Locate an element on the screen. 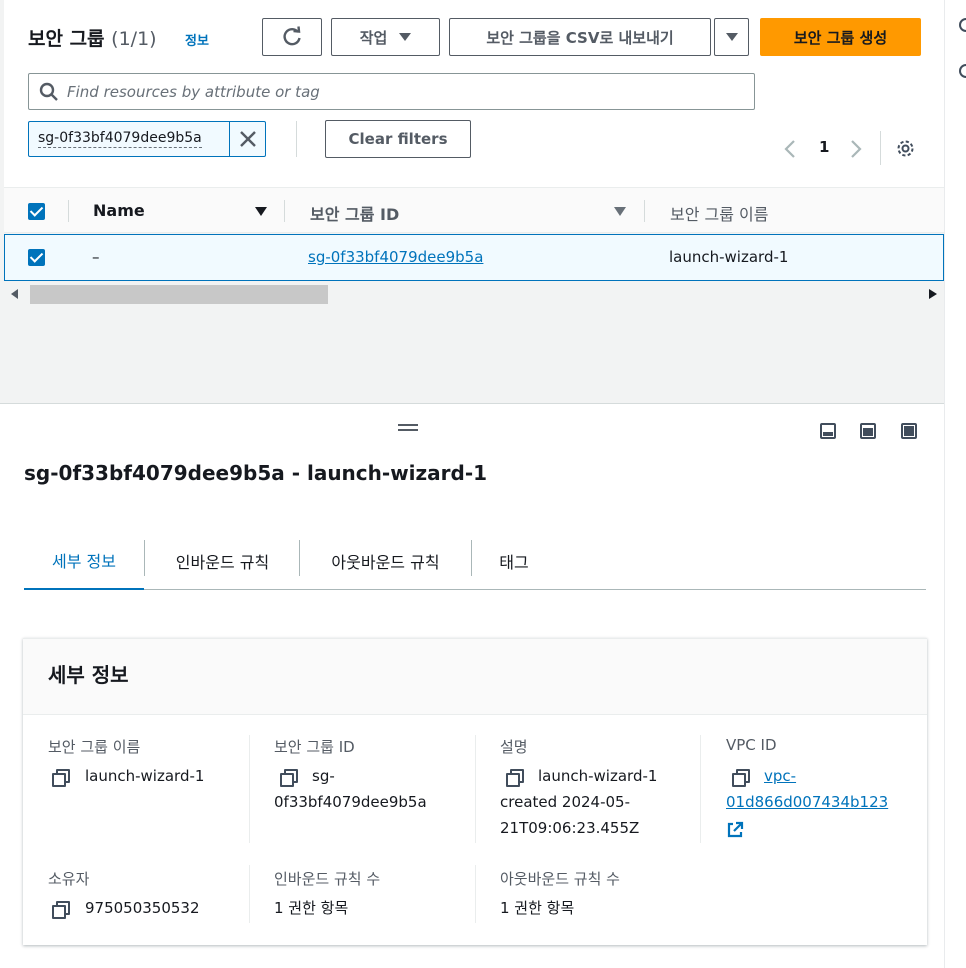 The width and height of the screenshot is (966, 968). filter-token: sg-0f33bf4079dee9b5a is located at coordinates (147, 139).